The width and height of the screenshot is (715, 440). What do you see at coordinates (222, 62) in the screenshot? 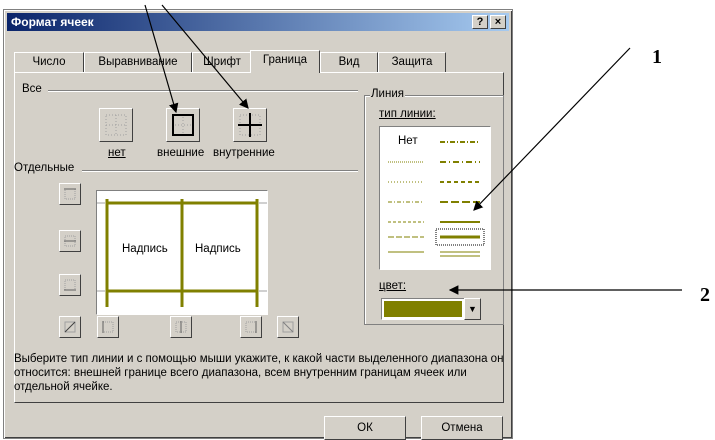
I see `tab-font: Шрифт` at bounding box center [222, 62].